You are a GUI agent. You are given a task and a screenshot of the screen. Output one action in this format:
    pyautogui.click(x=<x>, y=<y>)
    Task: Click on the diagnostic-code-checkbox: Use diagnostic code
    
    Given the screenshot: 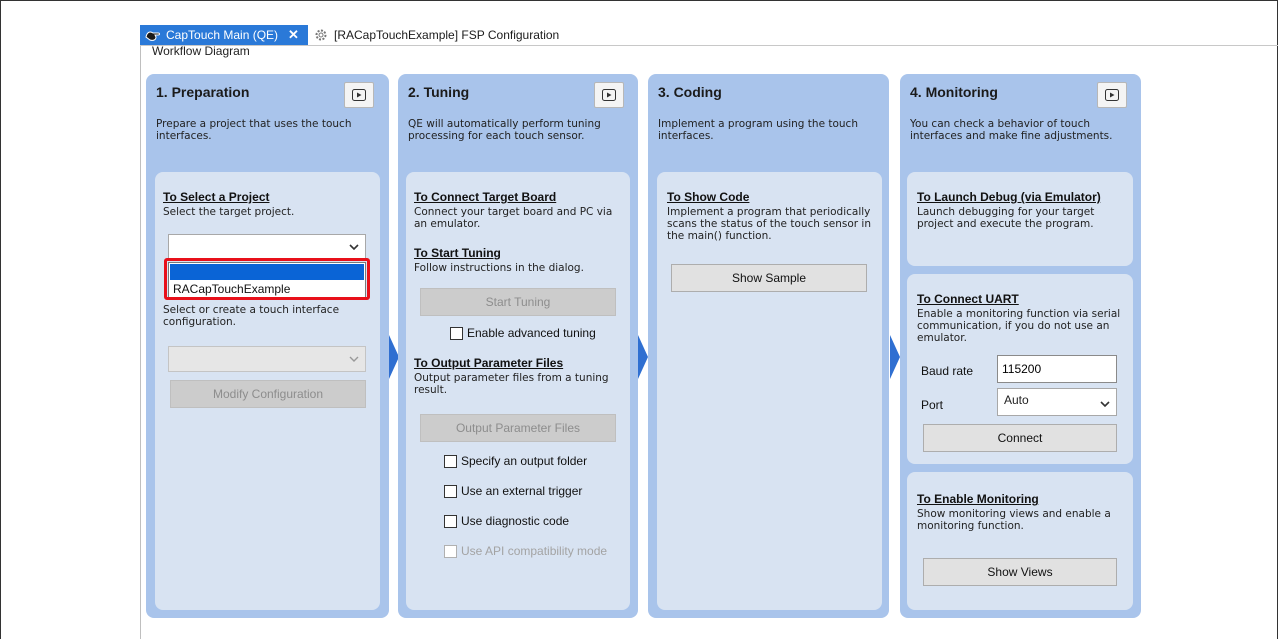 What is the action you would take?
    pyautogui.click(x=506, y=521)
    